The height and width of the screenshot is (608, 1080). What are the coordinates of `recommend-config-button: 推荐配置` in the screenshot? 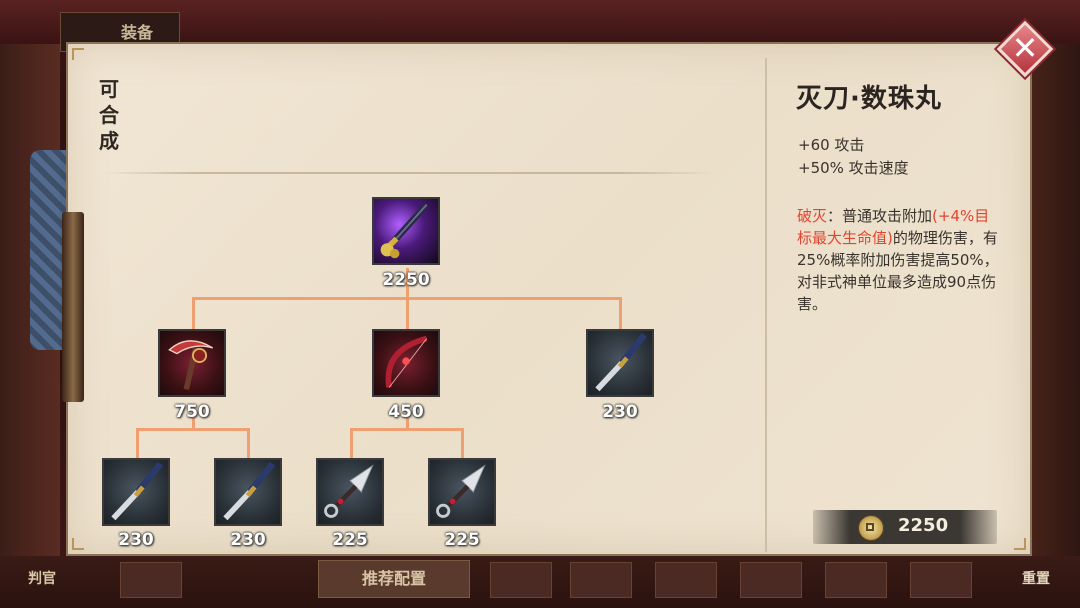 It's located at (394, 579).